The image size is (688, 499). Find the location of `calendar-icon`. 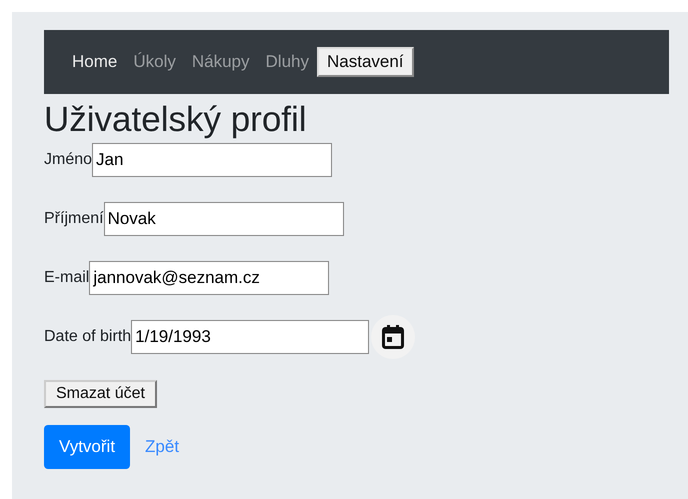

calendar-icon is located at coordinates (393, 337).